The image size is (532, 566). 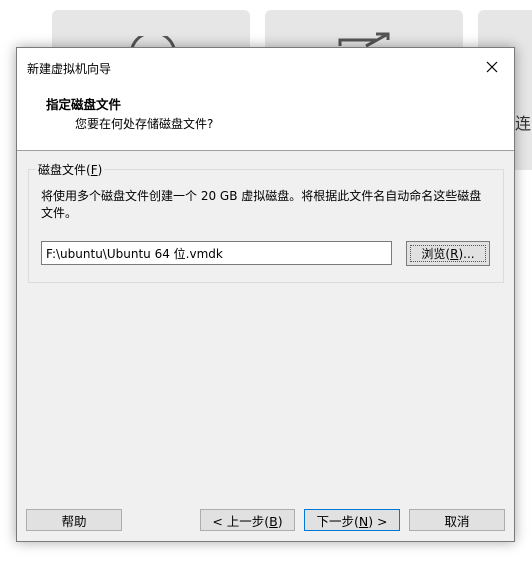 What do you see at coordinates (265, 118) in the screenshot?
I see `wizard-header: 指定磁盘文件 您要在何处存储磁盘文件?` at bounding box center [265, 118].